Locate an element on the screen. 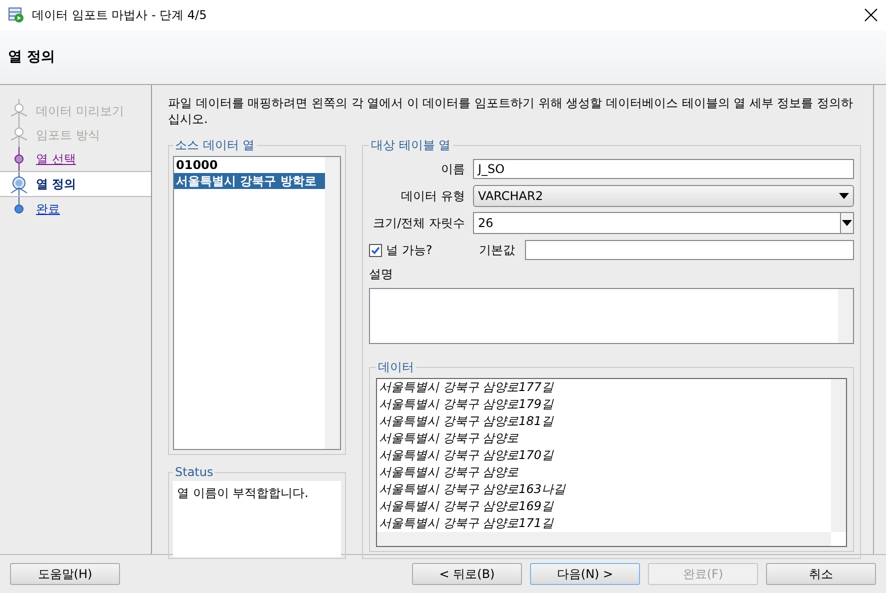  data-row-text: 서울특별시 강북구 삼양로163나길 is located at coordinates (473, 489).